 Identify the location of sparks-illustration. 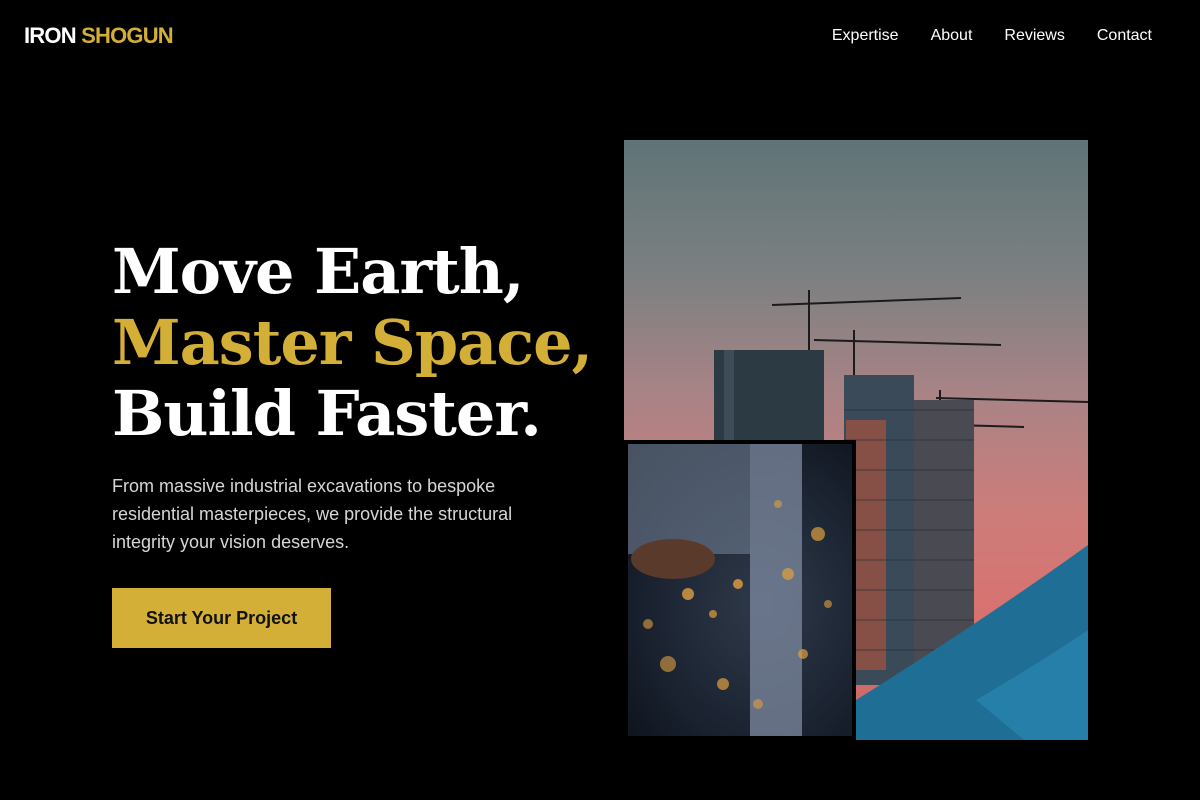
(730, 590).